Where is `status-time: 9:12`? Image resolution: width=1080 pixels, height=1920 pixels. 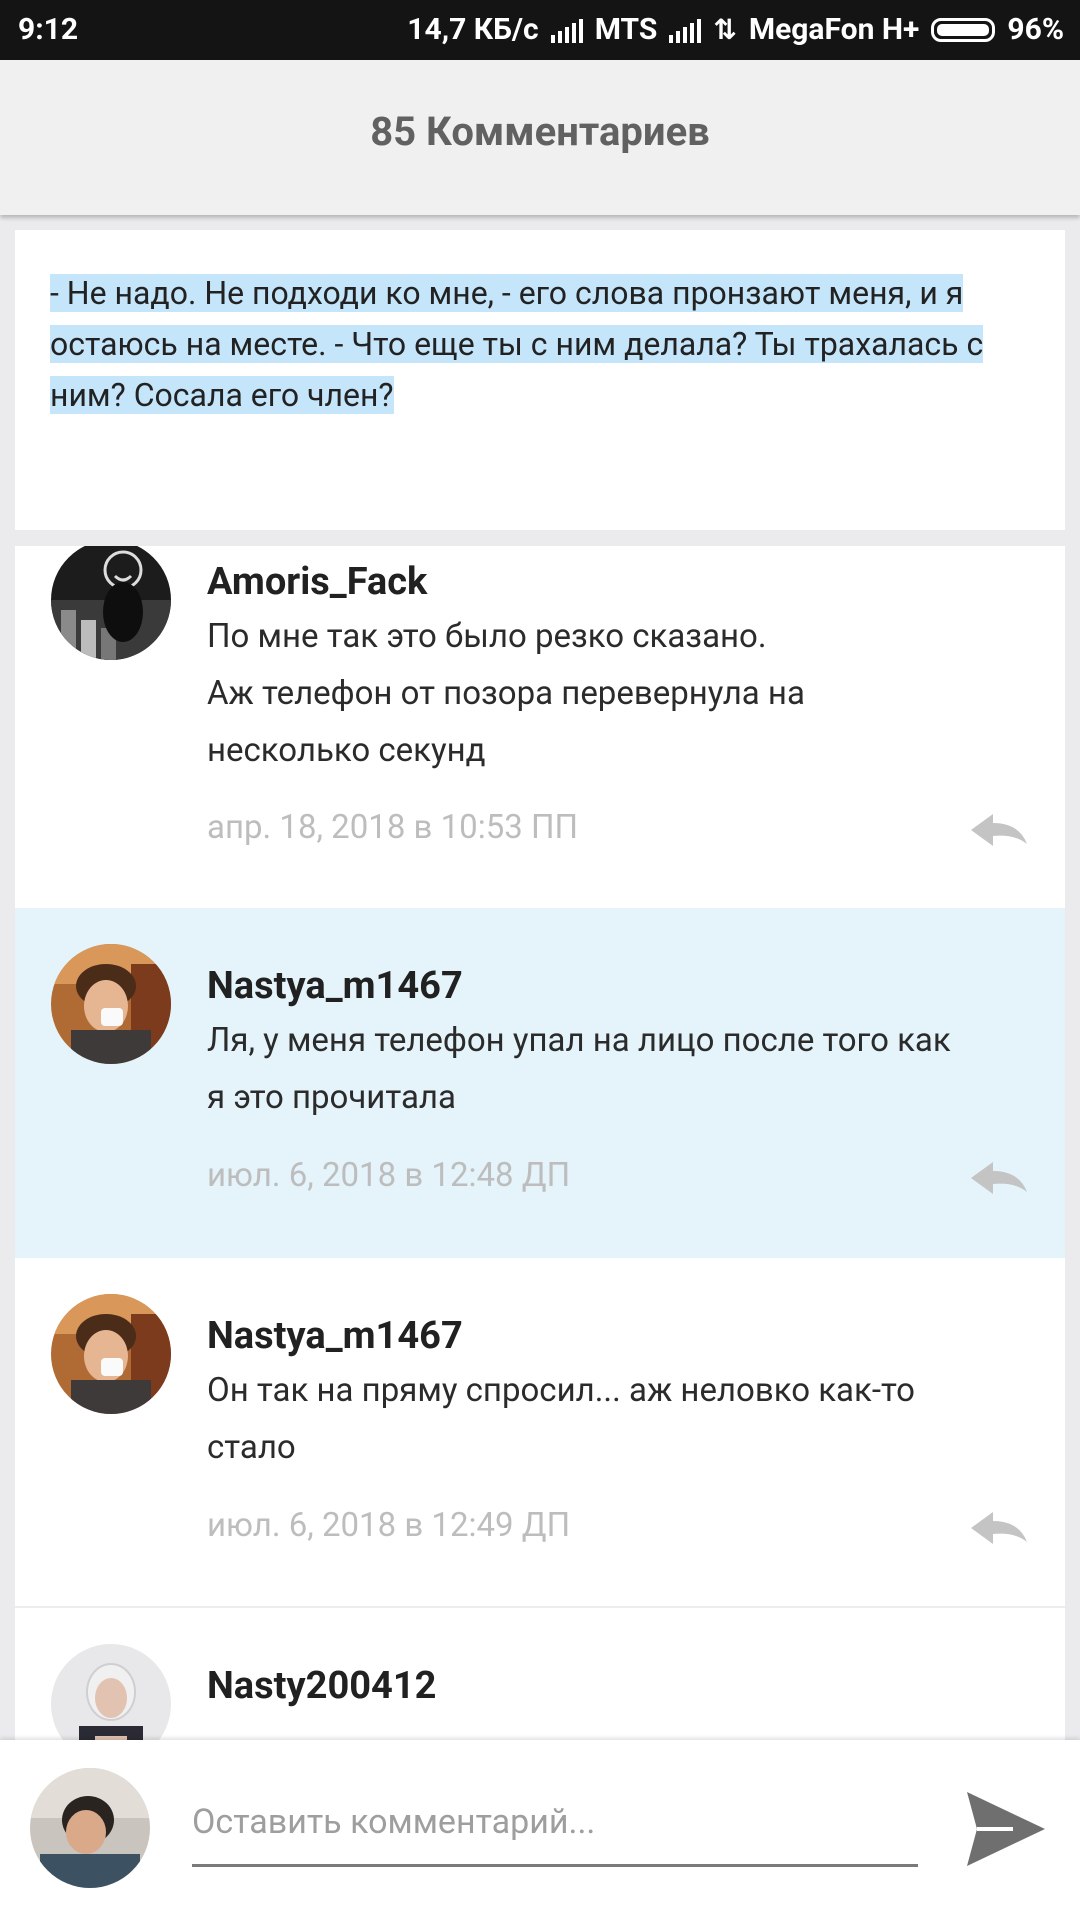
status-time: 9:12 is located at coordinates (48, 29).